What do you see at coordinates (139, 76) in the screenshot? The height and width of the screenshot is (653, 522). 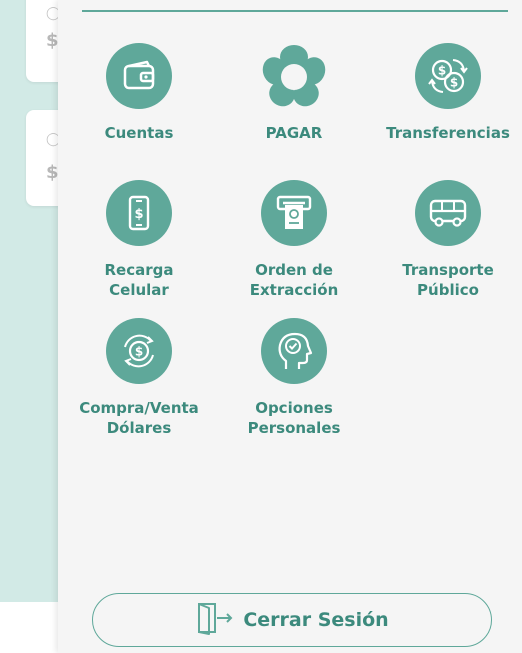 I see `wallet-icon` at bounding box center [139, 76].